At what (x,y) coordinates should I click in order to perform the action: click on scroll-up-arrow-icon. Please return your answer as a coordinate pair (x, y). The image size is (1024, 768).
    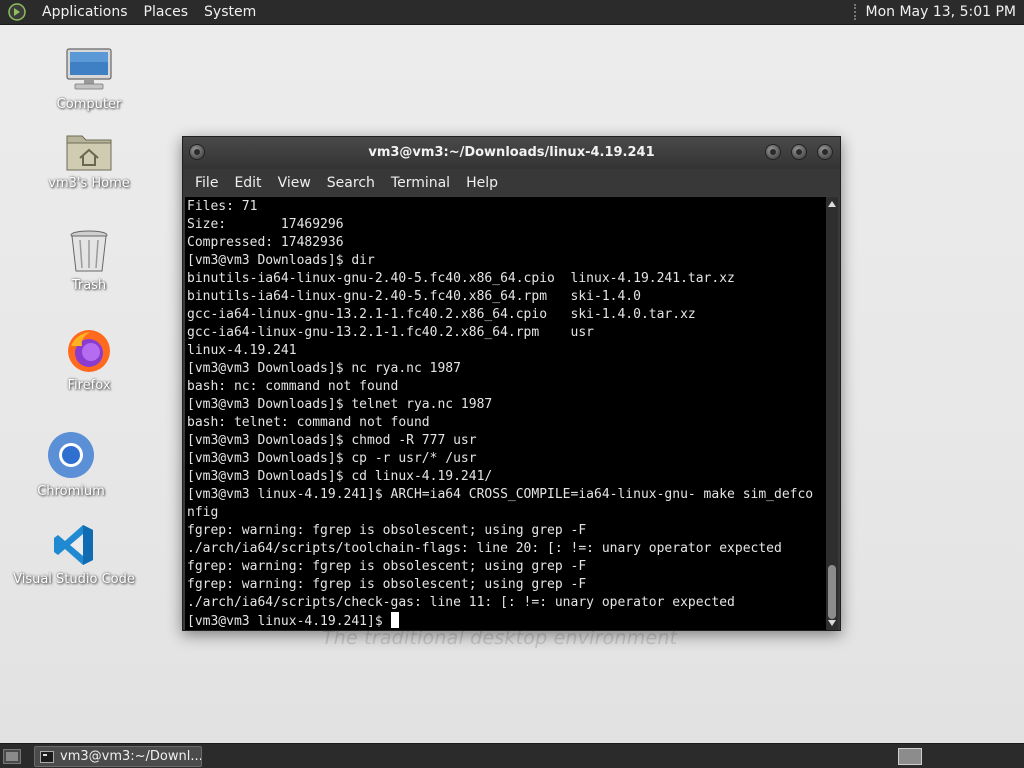
    Looking at the image, I should click on (832, 204).